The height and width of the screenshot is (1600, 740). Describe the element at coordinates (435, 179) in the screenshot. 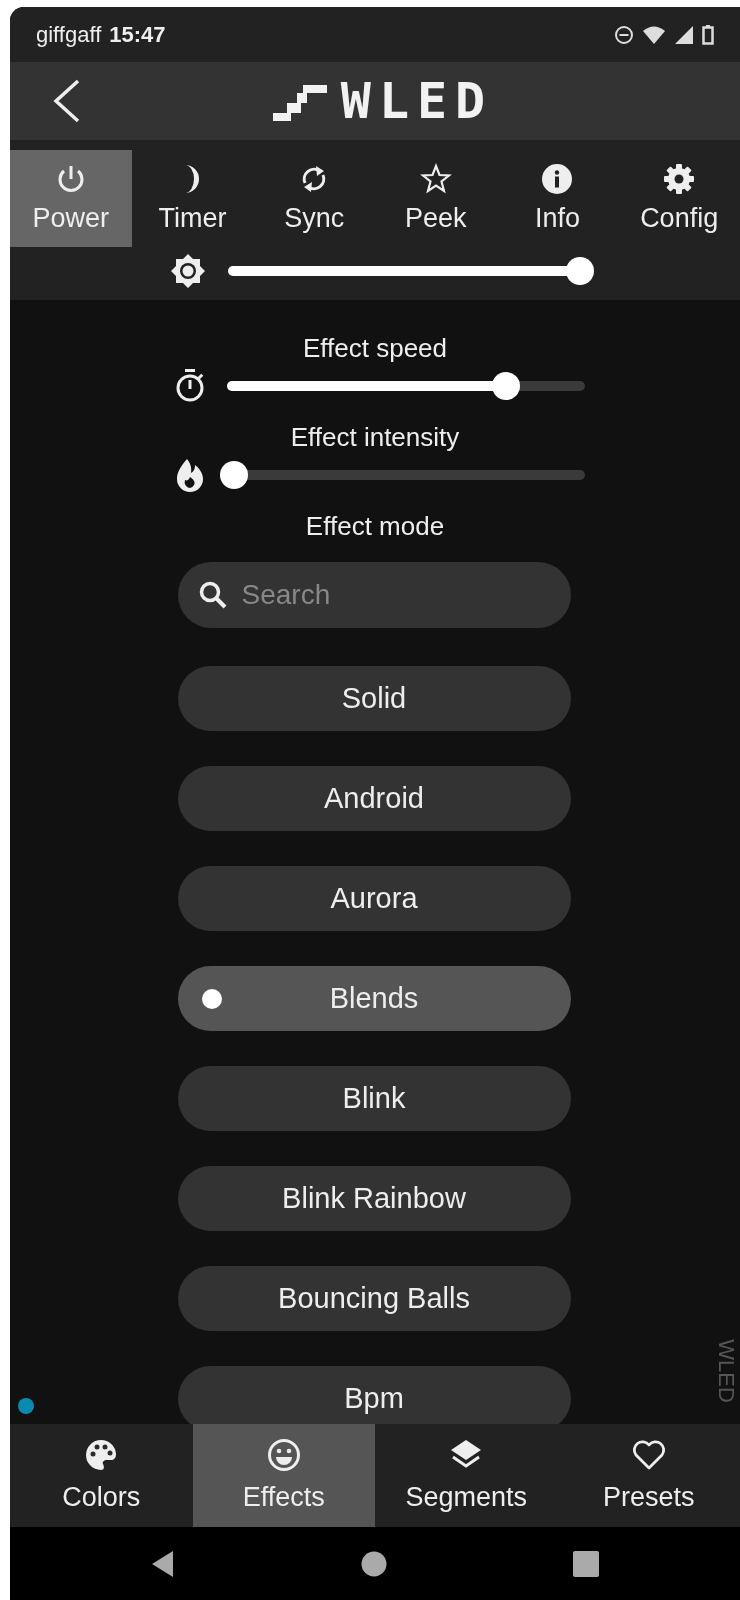

I see `star-icon` at that location.